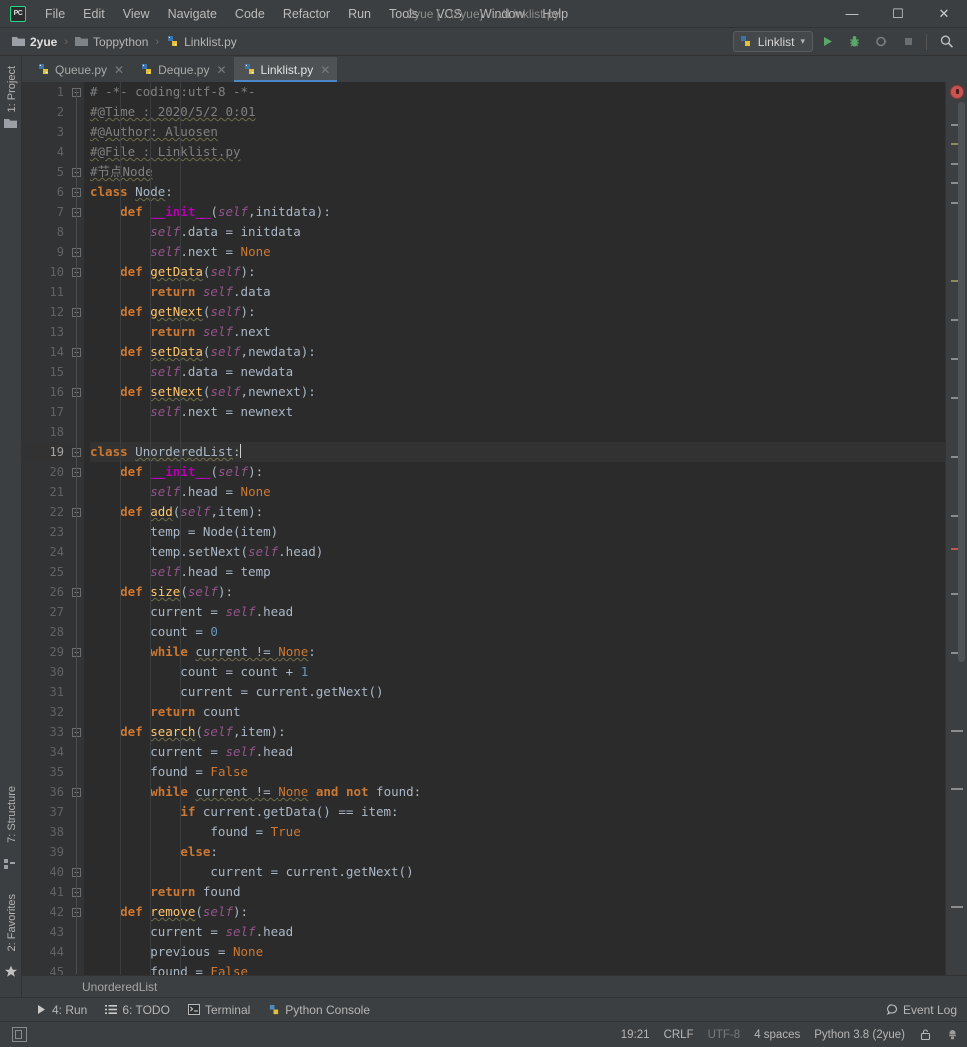 This screenshot has width=967, height=1047. What do you see at coordinates (957, 92) in the screenshot?
I see `error-badge-icon` at bounding box center [957, 92].